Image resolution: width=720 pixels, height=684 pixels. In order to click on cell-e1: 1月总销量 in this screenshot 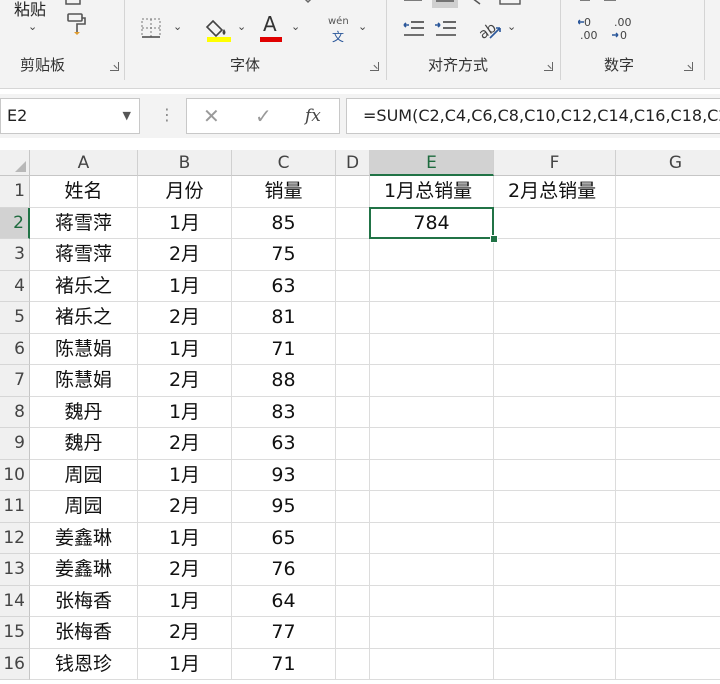, I will do `click(432, 192)`.